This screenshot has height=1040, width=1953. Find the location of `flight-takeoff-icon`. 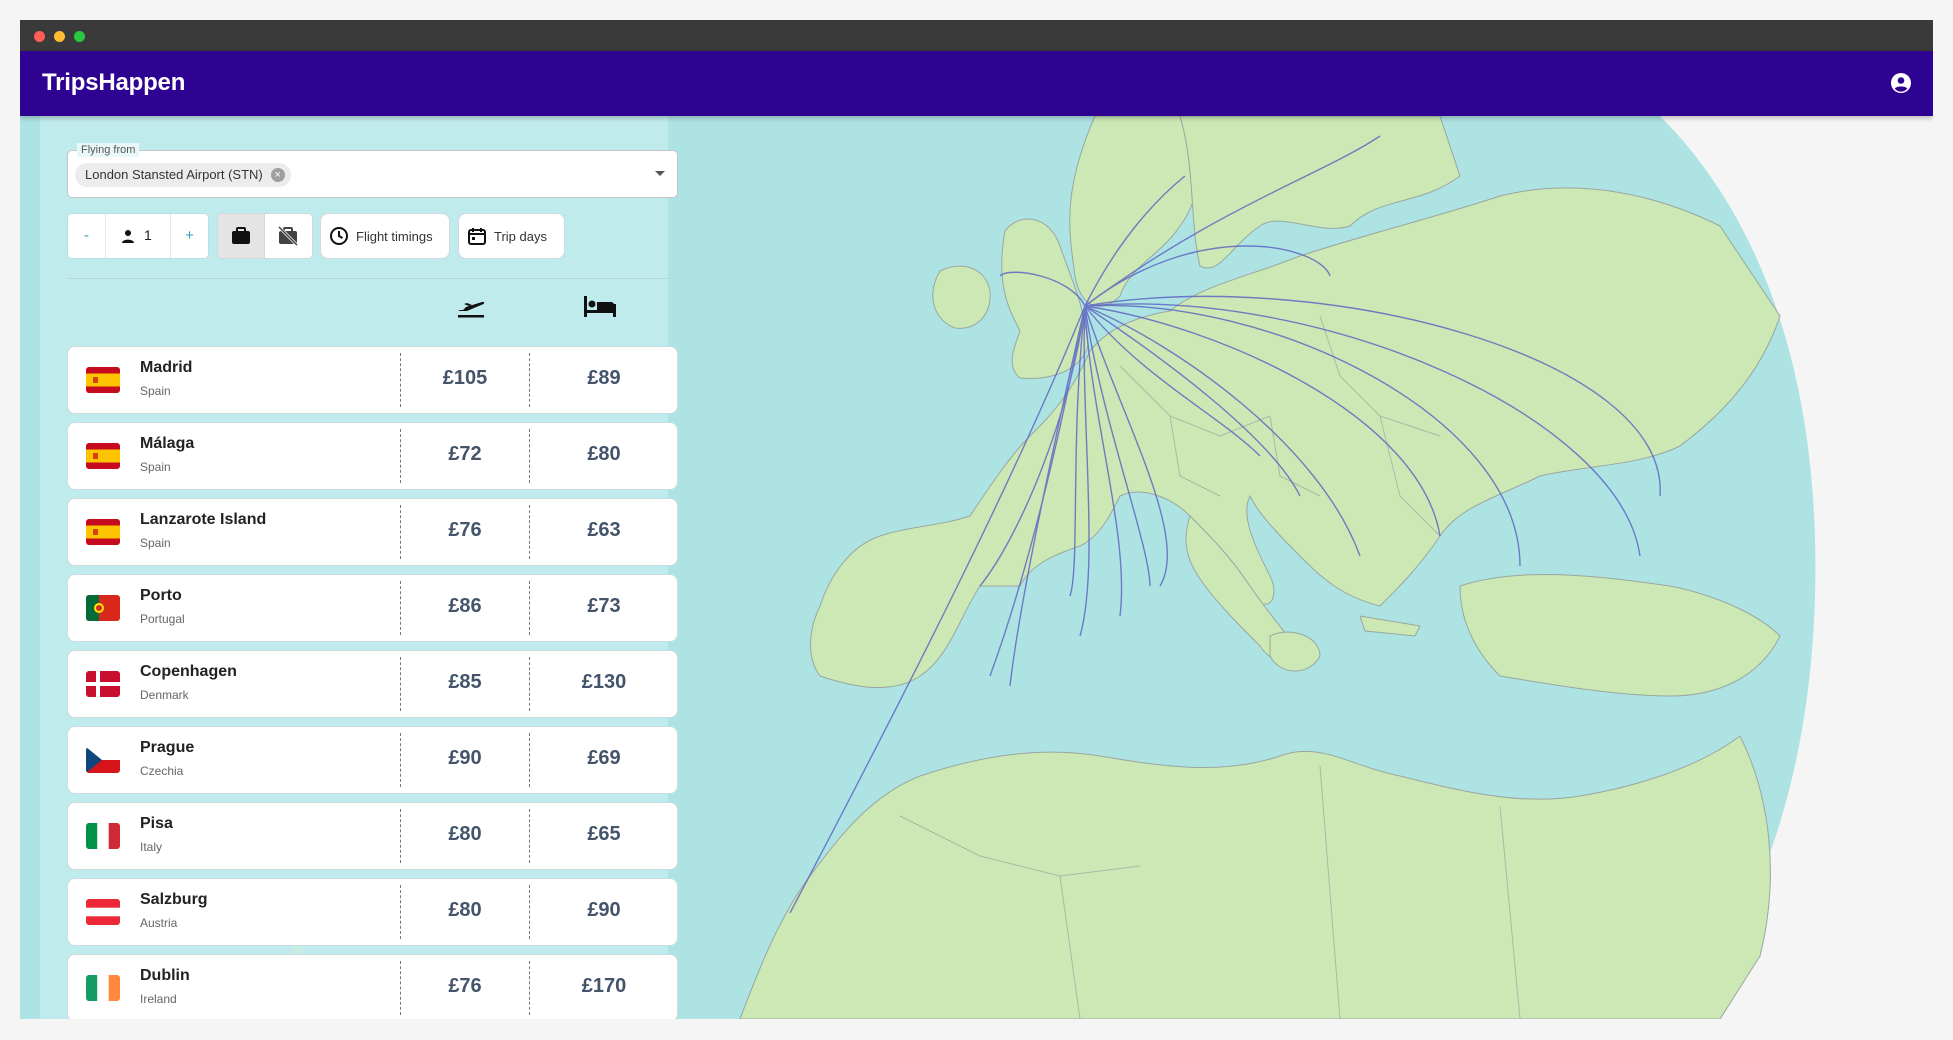

flight-takeoff-icon is located at coordinates (471, 306).